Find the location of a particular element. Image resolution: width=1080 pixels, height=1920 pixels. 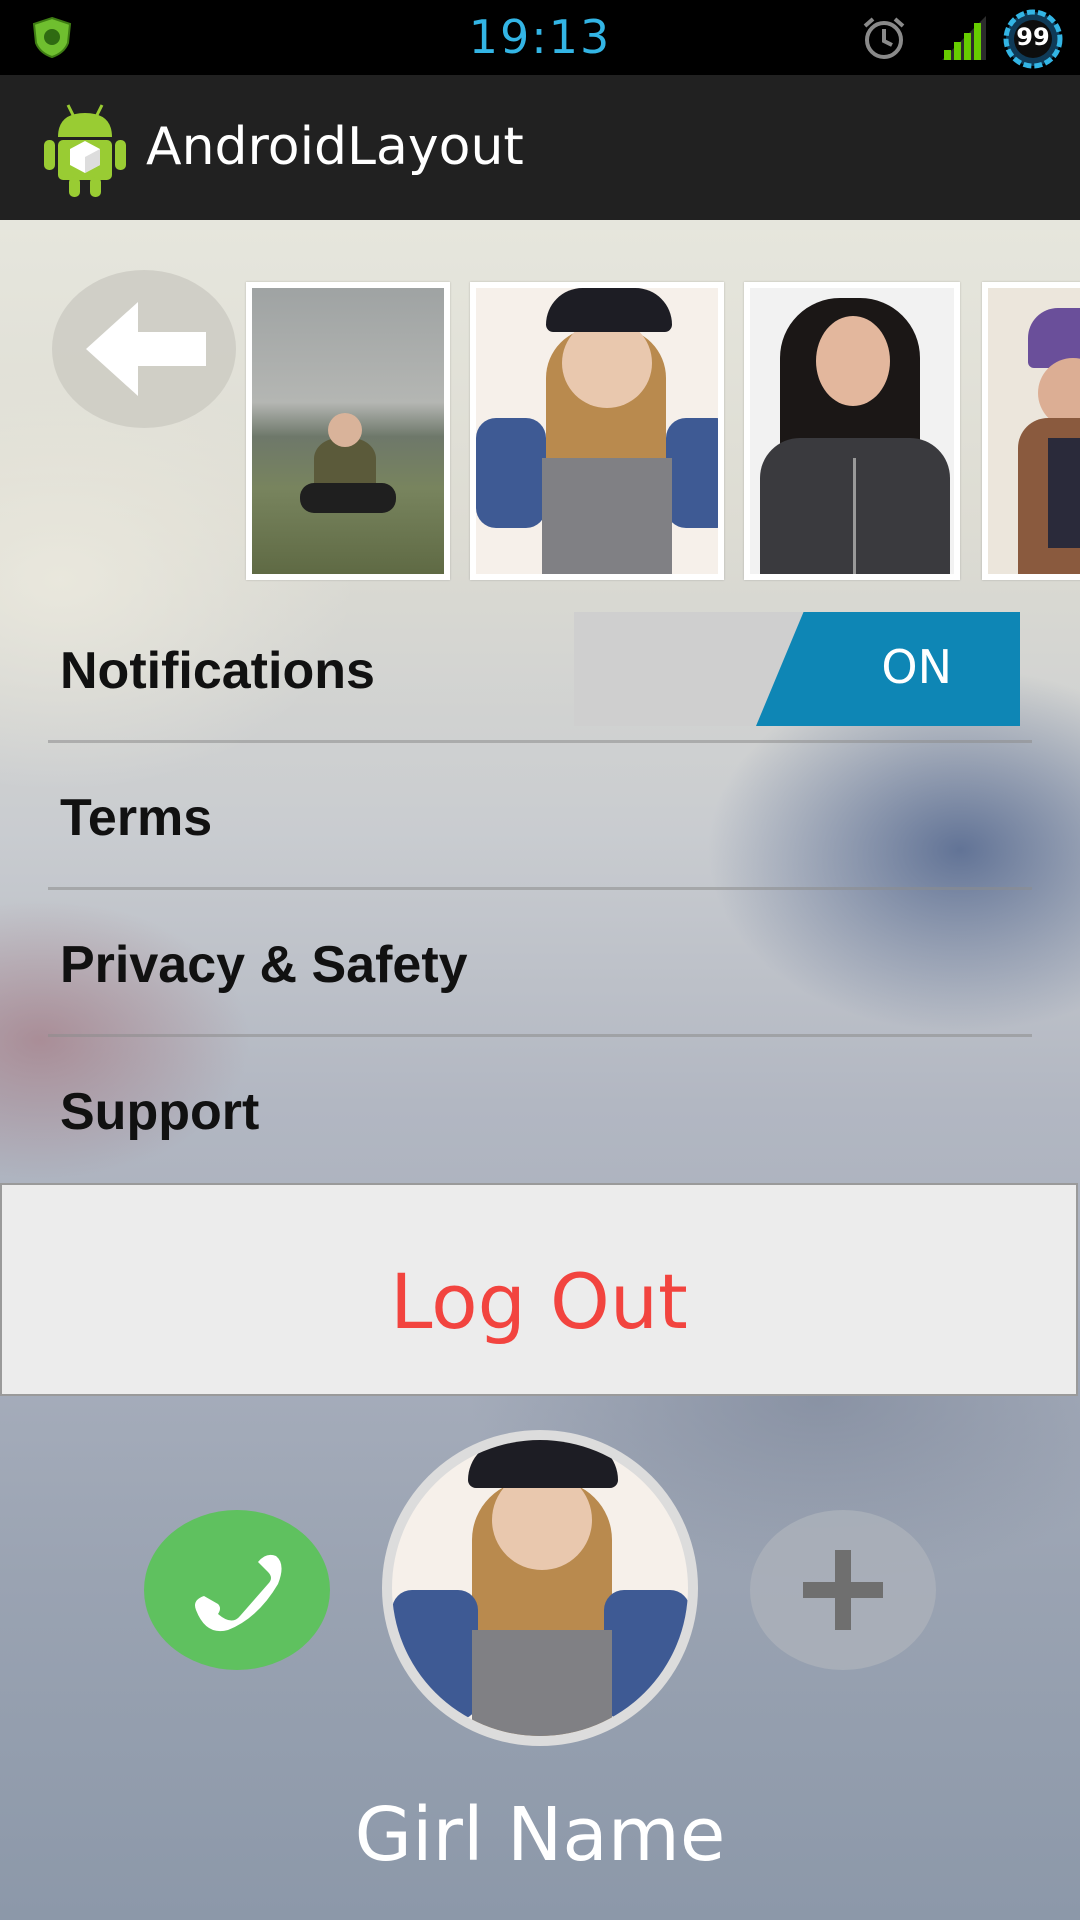

back-button is located at coordinates (144, 349).